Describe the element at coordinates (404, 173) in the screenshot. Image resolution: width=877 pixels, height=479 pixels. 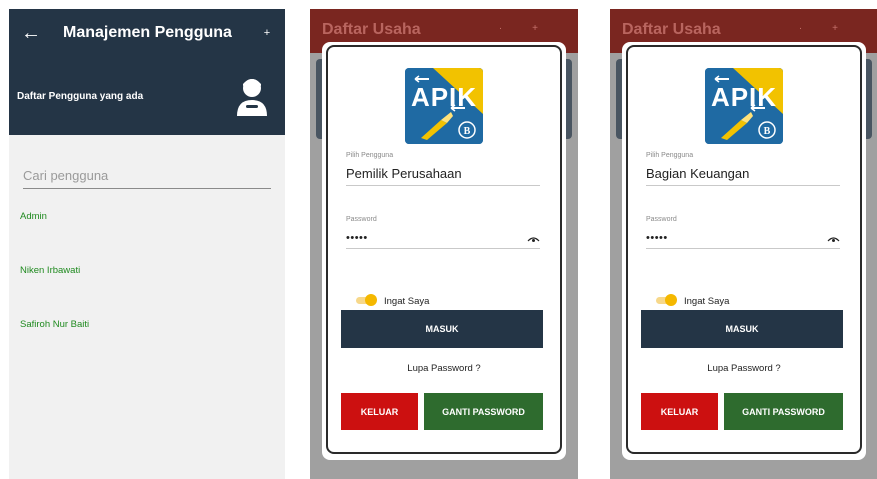
I see `user-select: Pemilik Perusahaan` at that location.